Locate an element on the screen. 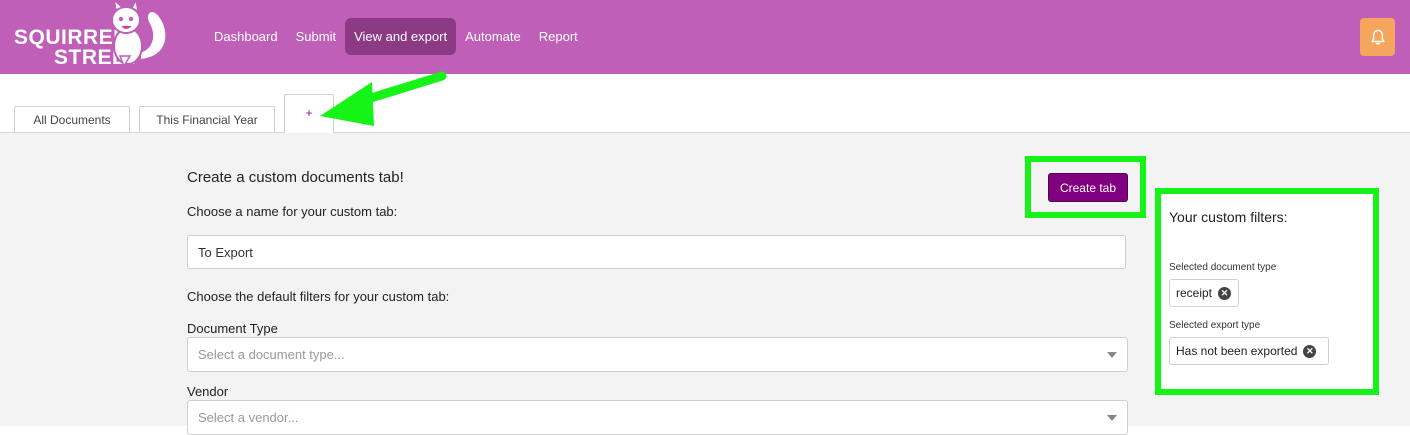  tab-this-financial-year: This Financial Year is located at coordinates (207, 119).